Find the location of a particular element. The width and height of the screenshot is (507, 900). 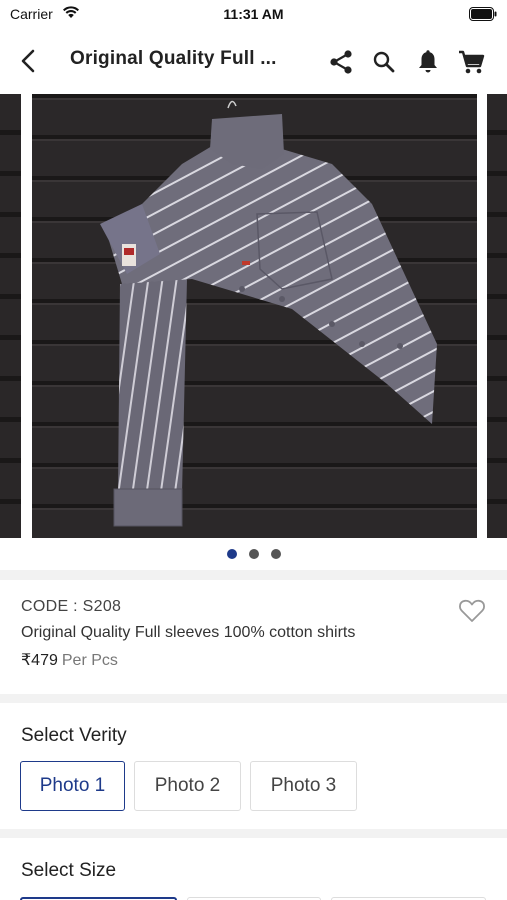

variety-title: Select Verity is located at coordinates (74, 735).